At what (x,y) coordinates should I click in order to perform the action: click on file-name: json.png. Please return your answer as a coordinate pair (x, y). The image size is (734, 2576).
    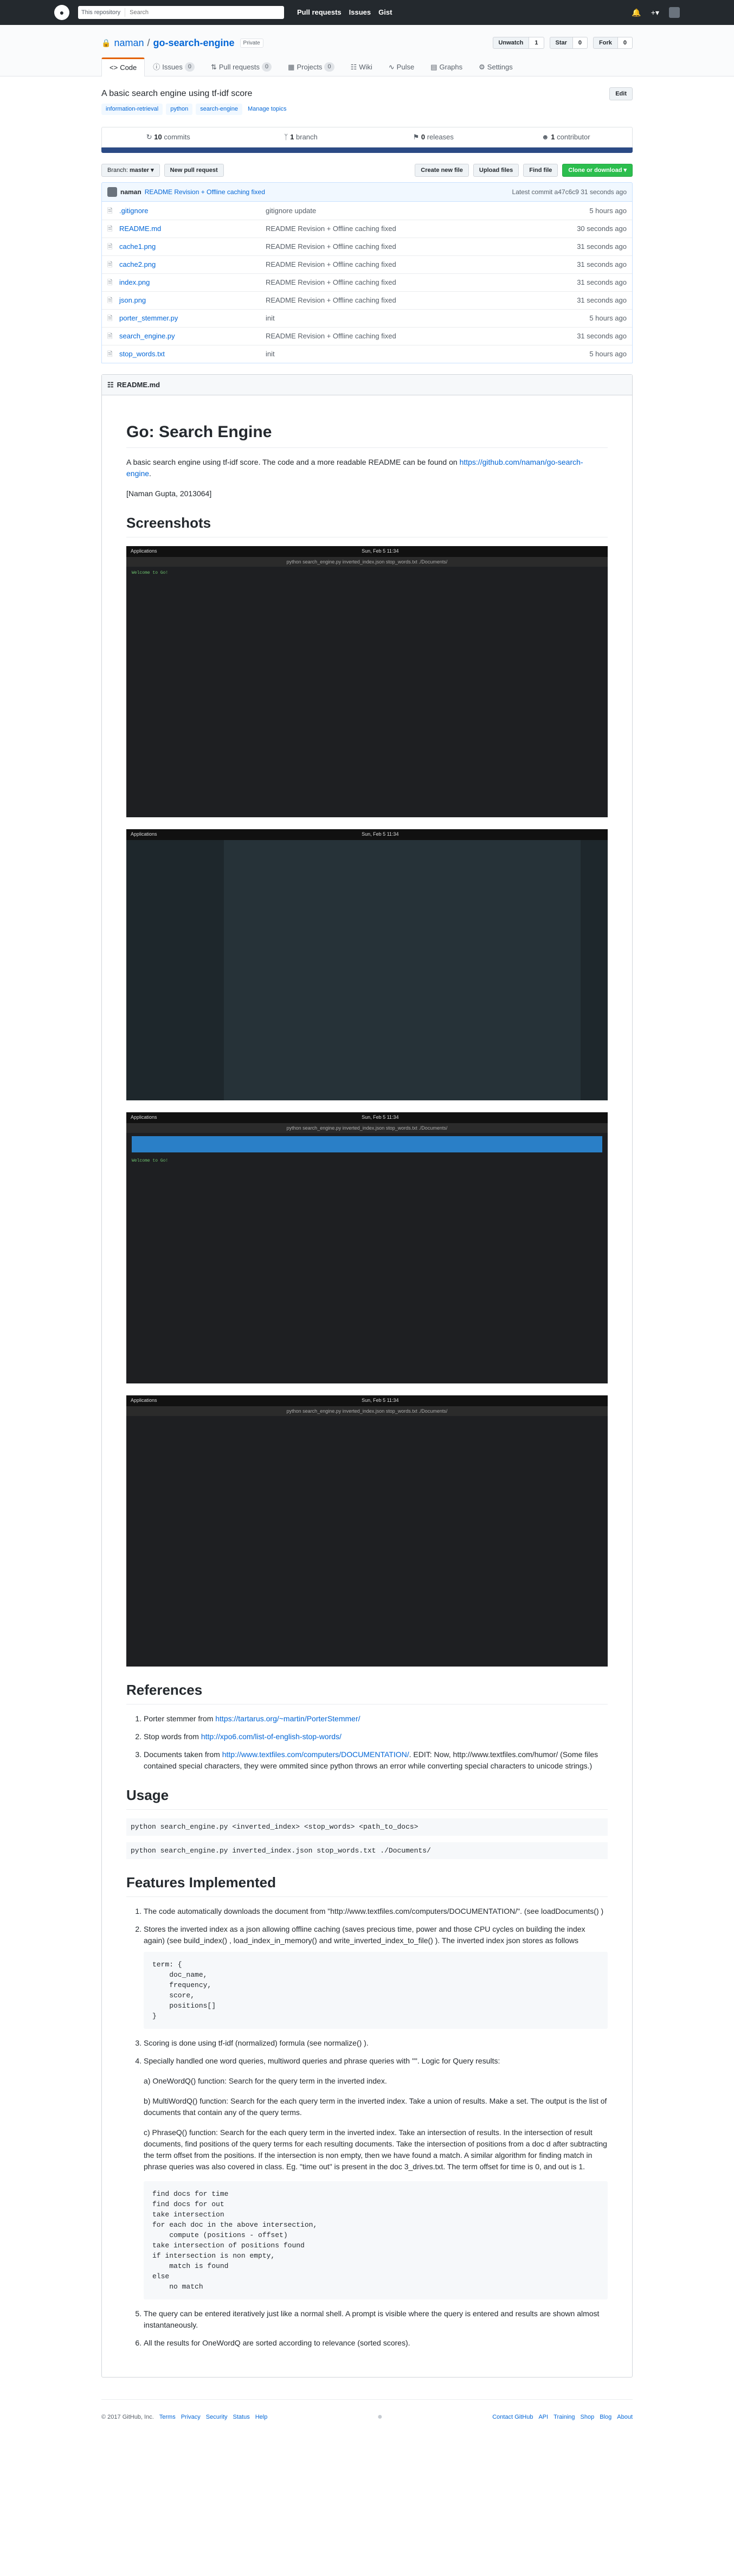
    Looking at the image, I should click on (192, 300).